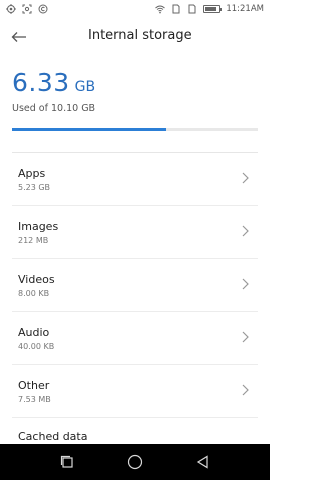 Image resolution: width=320 pixels, height=480 pixels. I want to click on storage-progress-fill, so click(89, 129).